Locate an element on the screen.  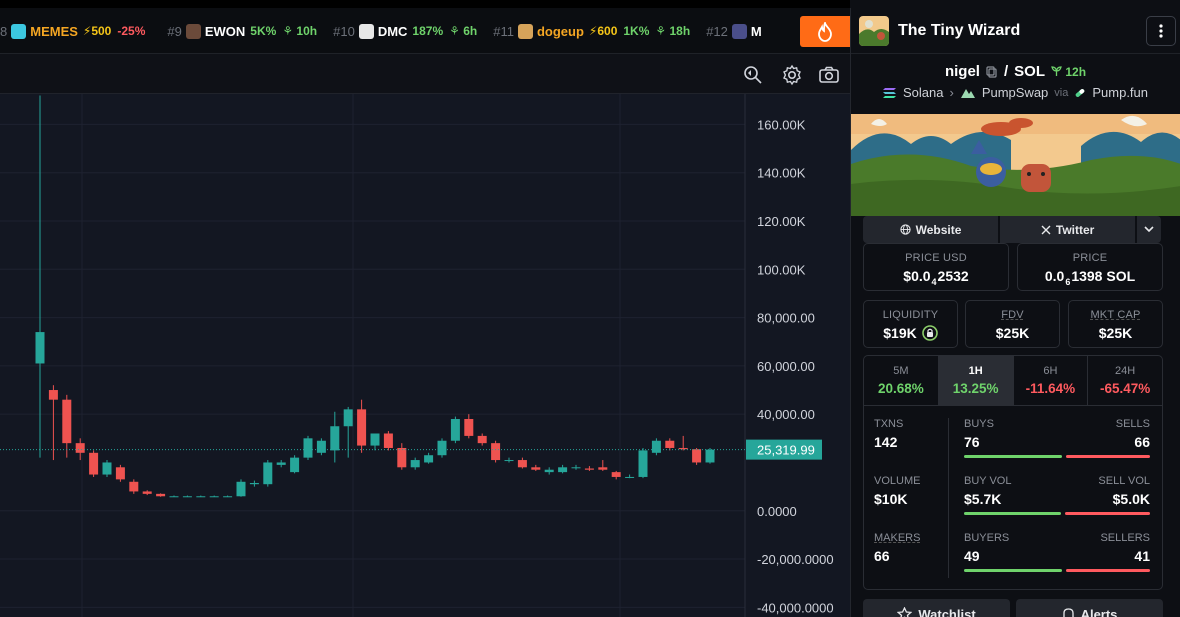
pair-age: 12h is located at coordinates (1068, 72).